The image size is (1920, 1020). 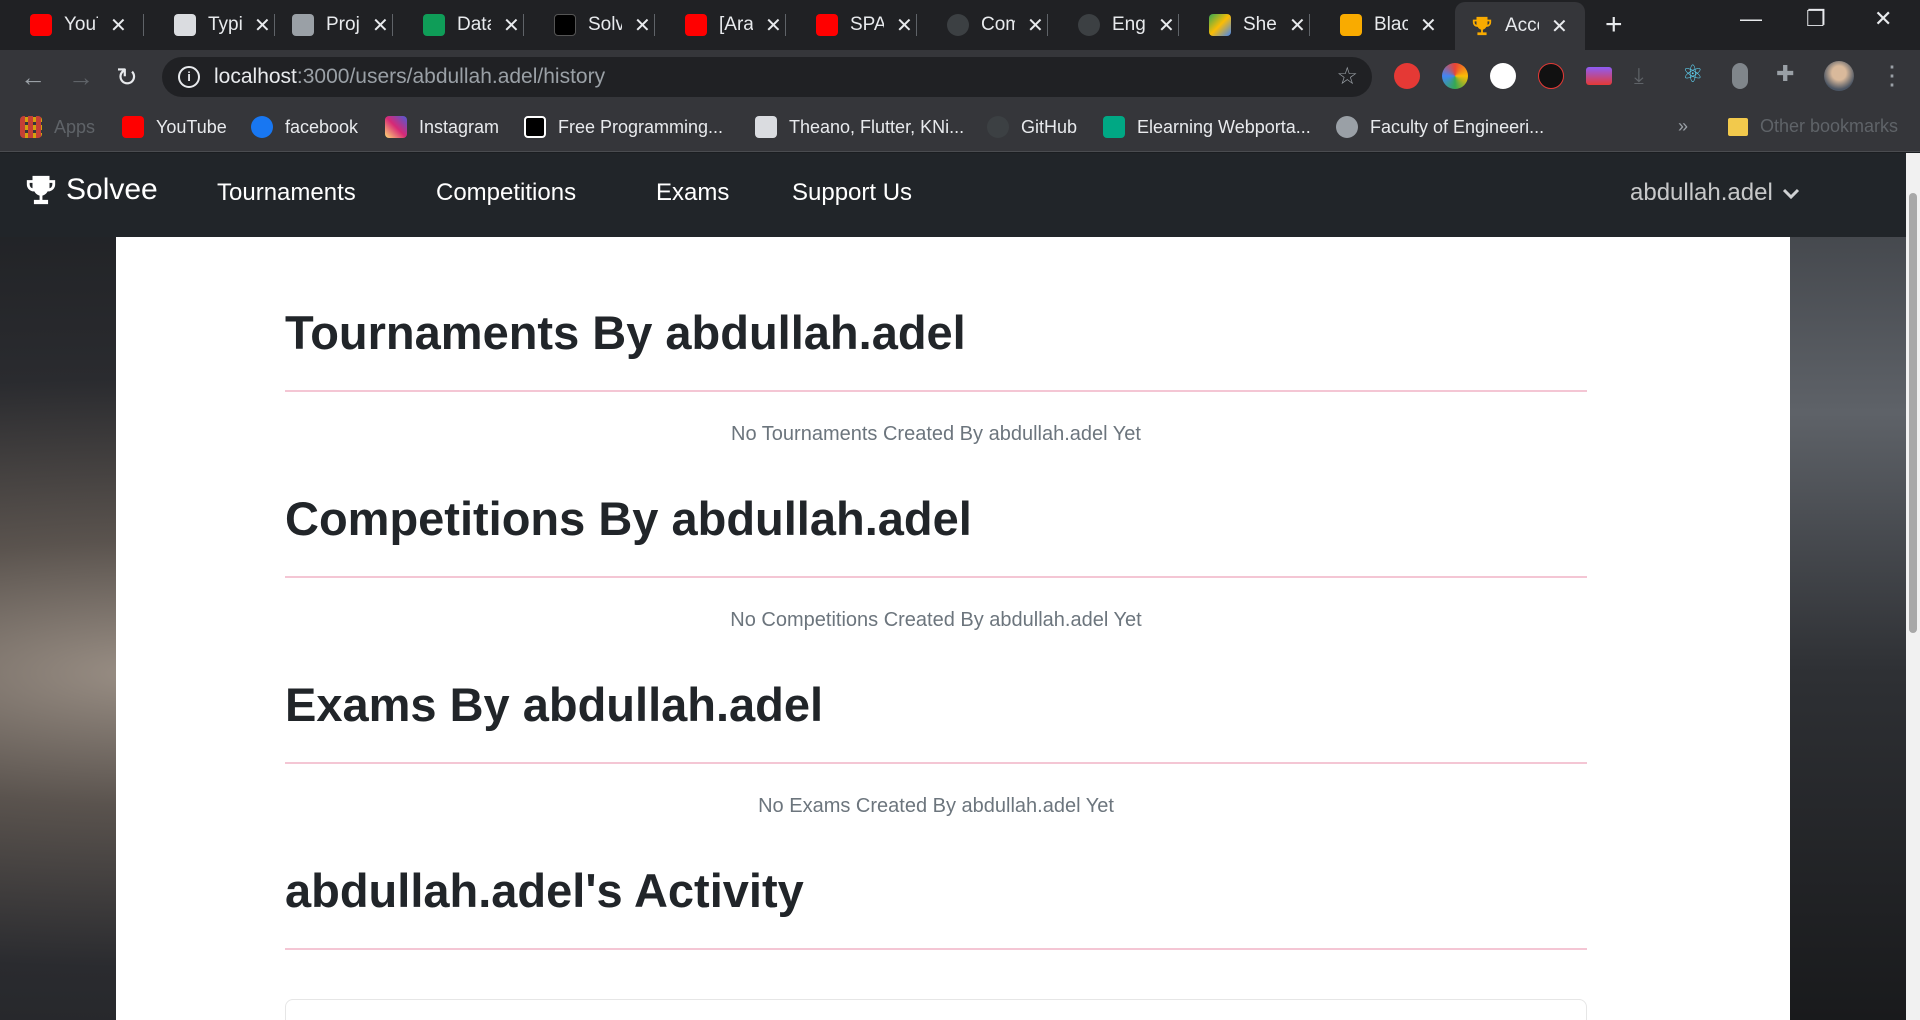 What do you see at coordinates (1839, 76) in the screenshot?
I see `profile-avatar` at bounding box center [1839, 76].